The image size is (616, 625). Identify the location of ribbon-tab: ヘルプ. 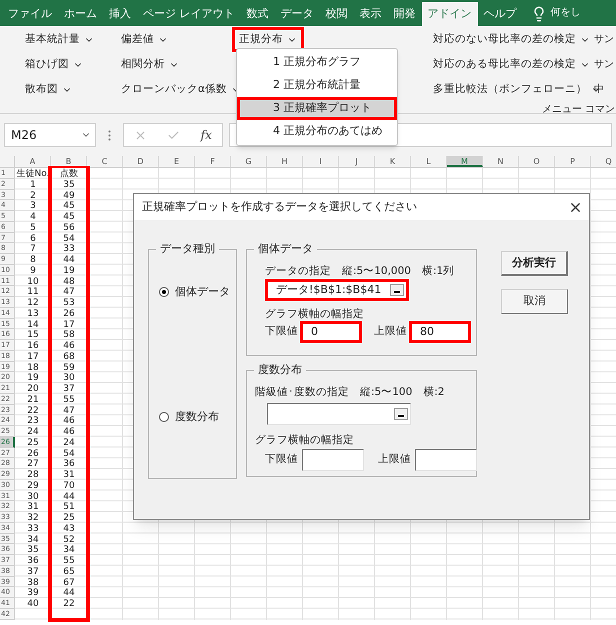
(500, 14).